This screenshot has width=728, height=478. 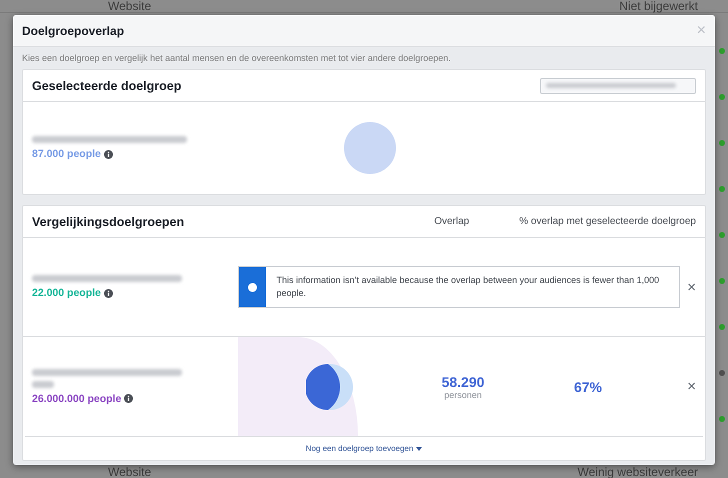 What do you see at coordinates (237, 58) in the screenshot?
I see `intro-text: Kies een doelgroep en vergelijk het aantal mensen en de overeenkomsten met tot vier andere doelgroepen.` at bounding box center [237, 58].